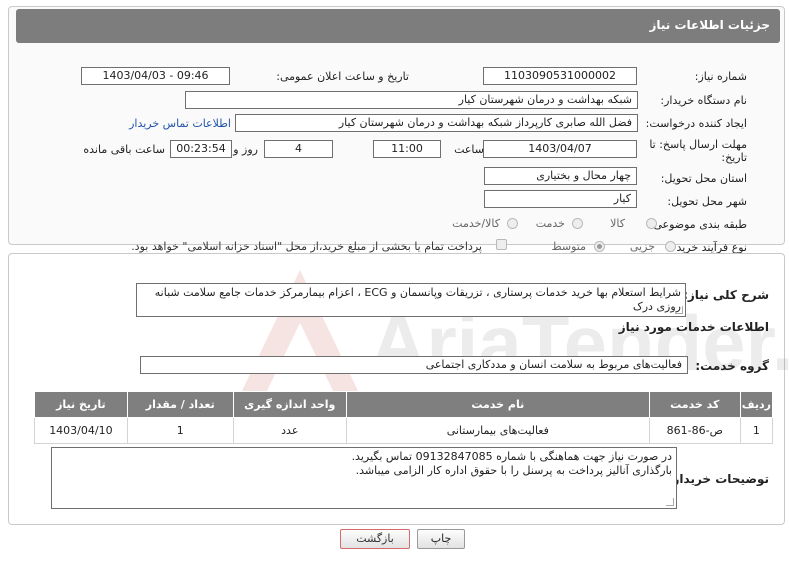 This screenshot has width=789, height=566. What do you see at coordinates (375, 539) in the screenshot?
I see `back-button: بازگشت` at bounding box center [375, 539].